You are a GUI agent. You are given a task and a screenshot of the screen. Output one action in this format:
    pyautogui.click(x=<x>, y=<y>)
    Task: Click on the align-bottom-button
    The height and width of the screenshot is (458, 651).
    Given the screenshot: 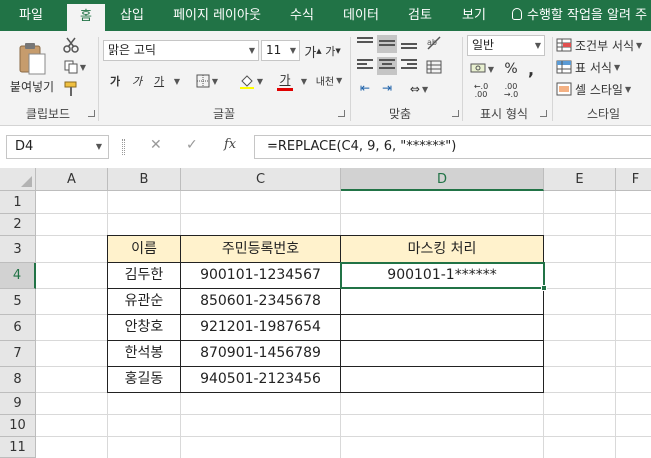 What is the action you would take?
    pyautogui.click(x=409, y=44)
    